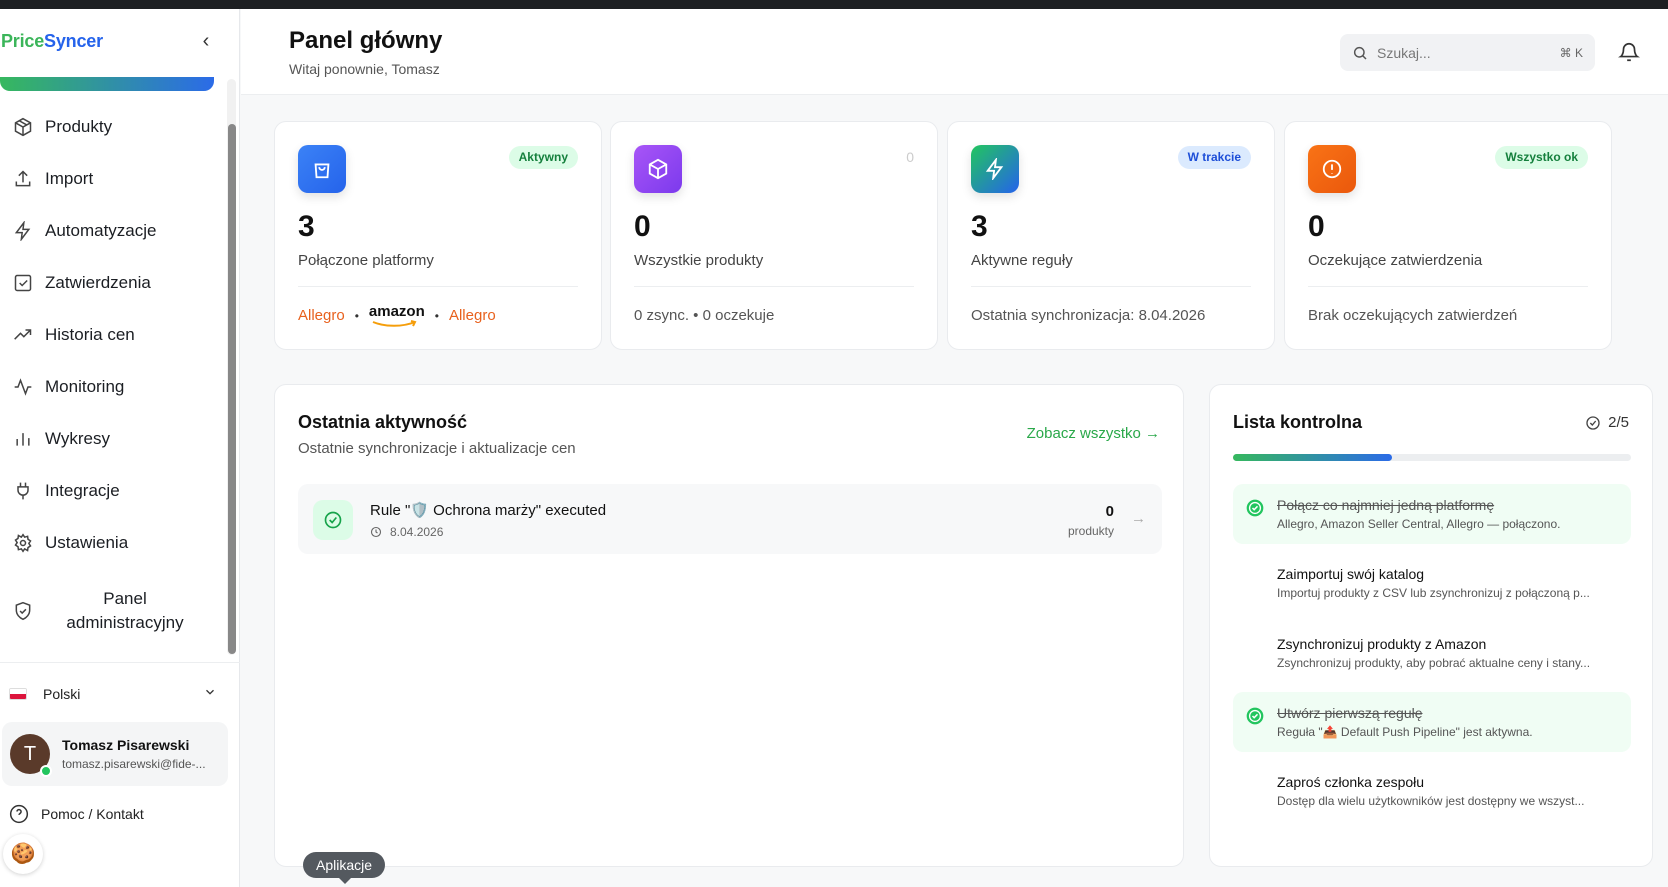 This screenshot has height=887, width=1668. Describe the element at coordinates (364, 69) in the screenshot. I see `page-subtitle: Witaj ponownie, Tomasz` at that location.